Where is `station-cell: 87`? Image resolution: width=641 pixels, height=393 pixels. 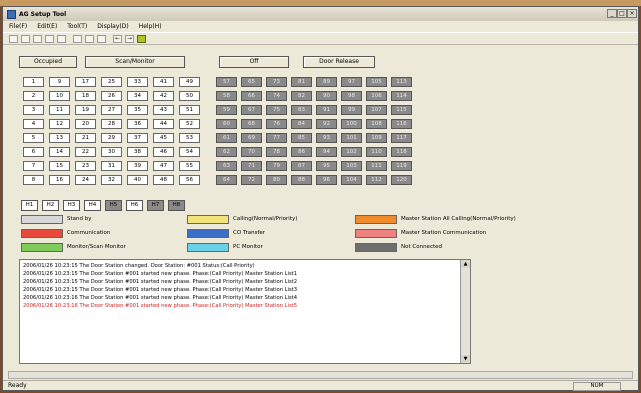 station-cell: 87 is located at coordinates (301, 166).